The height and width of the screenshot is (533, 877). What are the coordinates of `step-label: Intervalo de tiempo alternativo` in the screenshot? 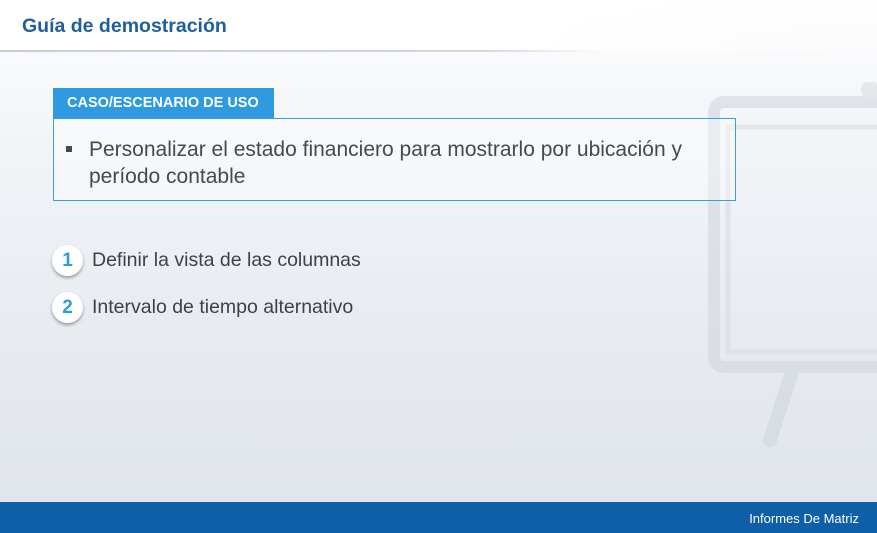 It's located at (223, 307).